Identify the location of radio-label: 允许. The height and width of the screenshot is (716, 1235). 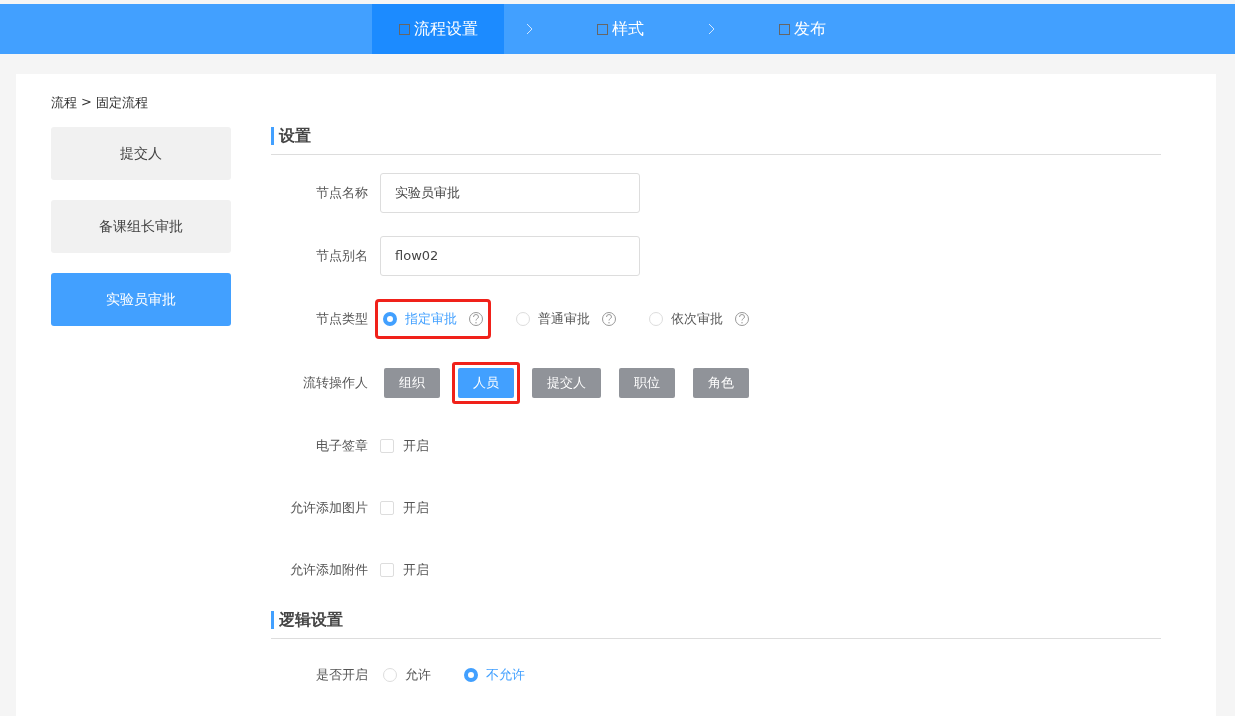
(418, 675).